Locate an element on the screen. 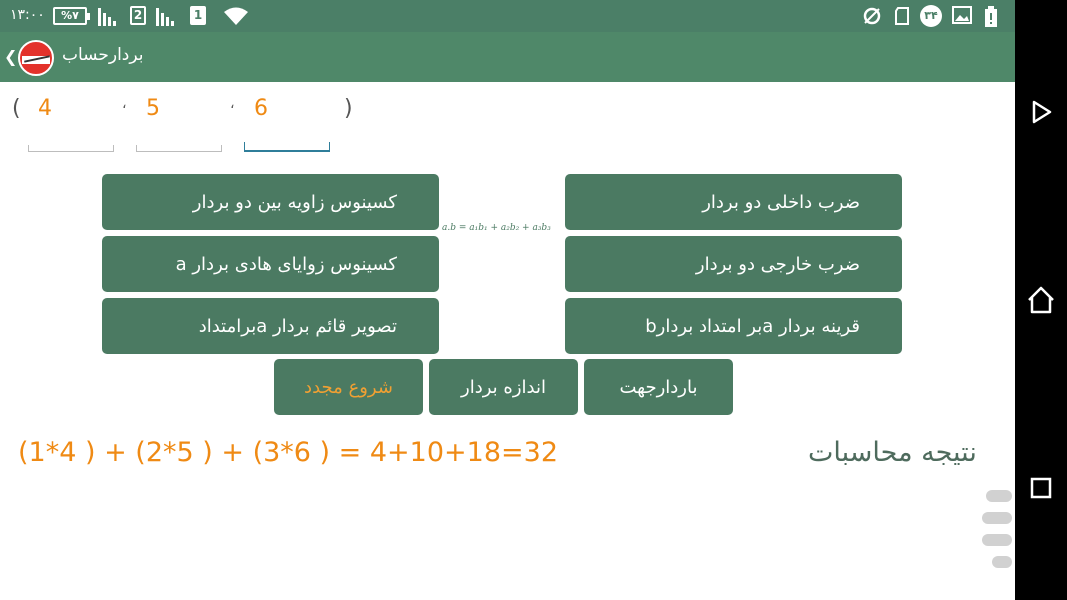 Image resolution: width=1067 pixels, height=600 pixels. unit-vector-label: باردارجهت is located at coordinates (658, 387).